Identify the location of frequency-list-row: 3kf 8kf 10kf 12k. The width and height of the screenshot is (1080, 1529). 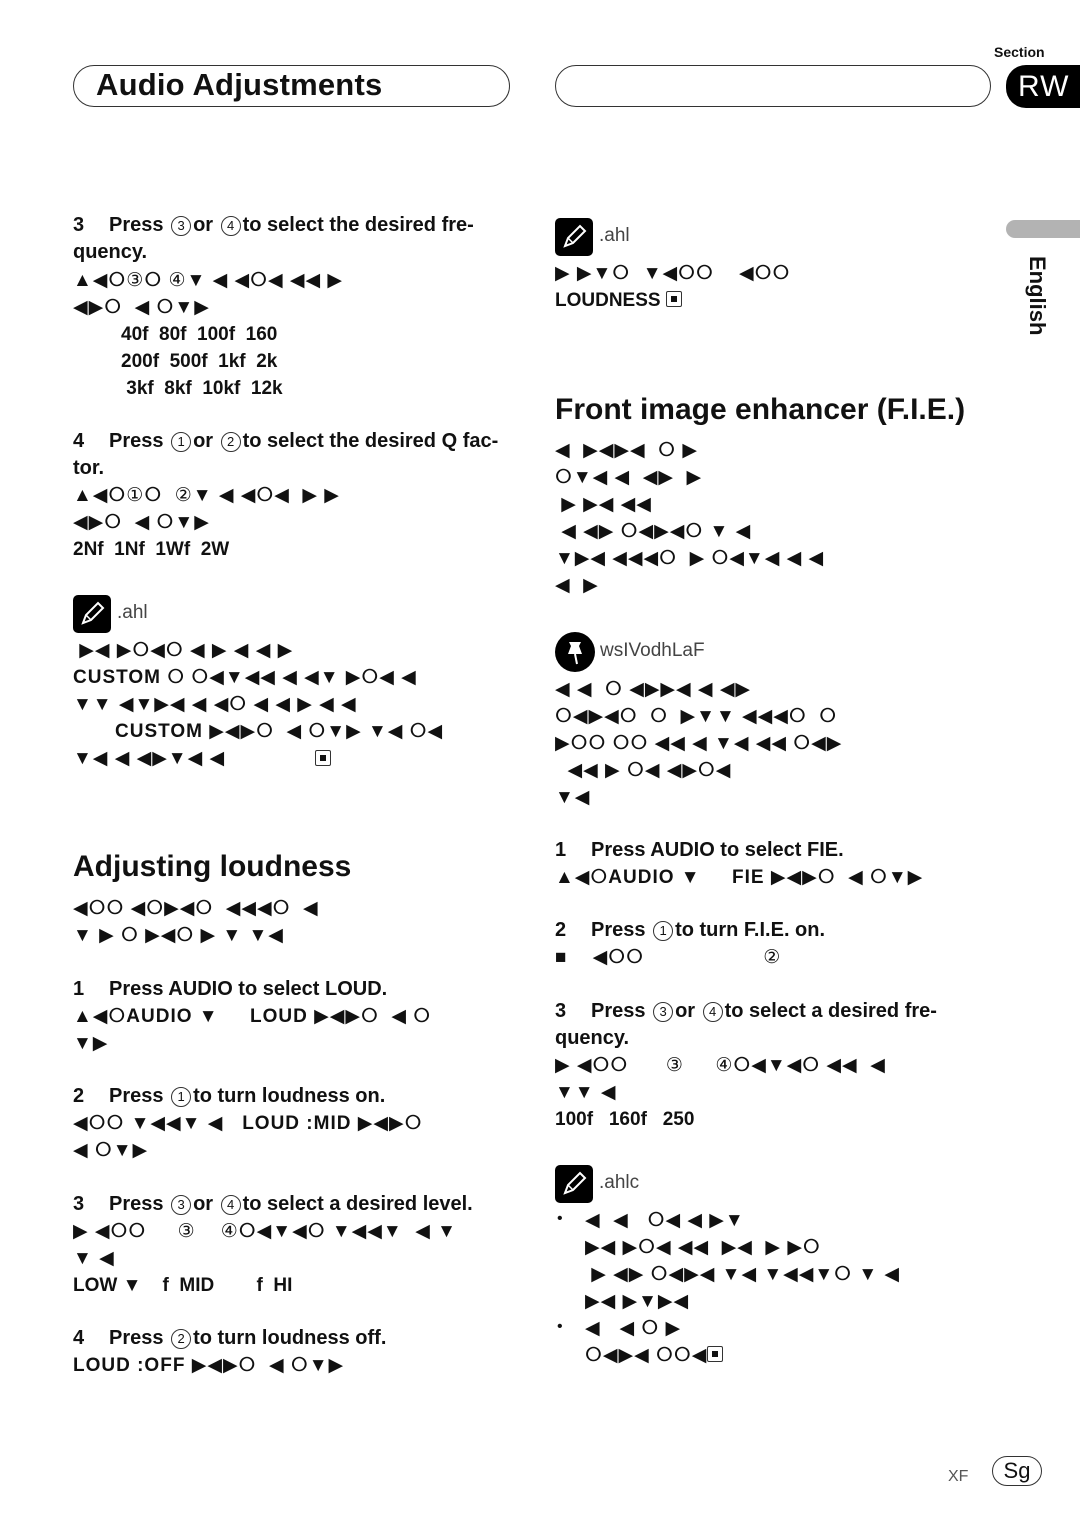
(202, 388).